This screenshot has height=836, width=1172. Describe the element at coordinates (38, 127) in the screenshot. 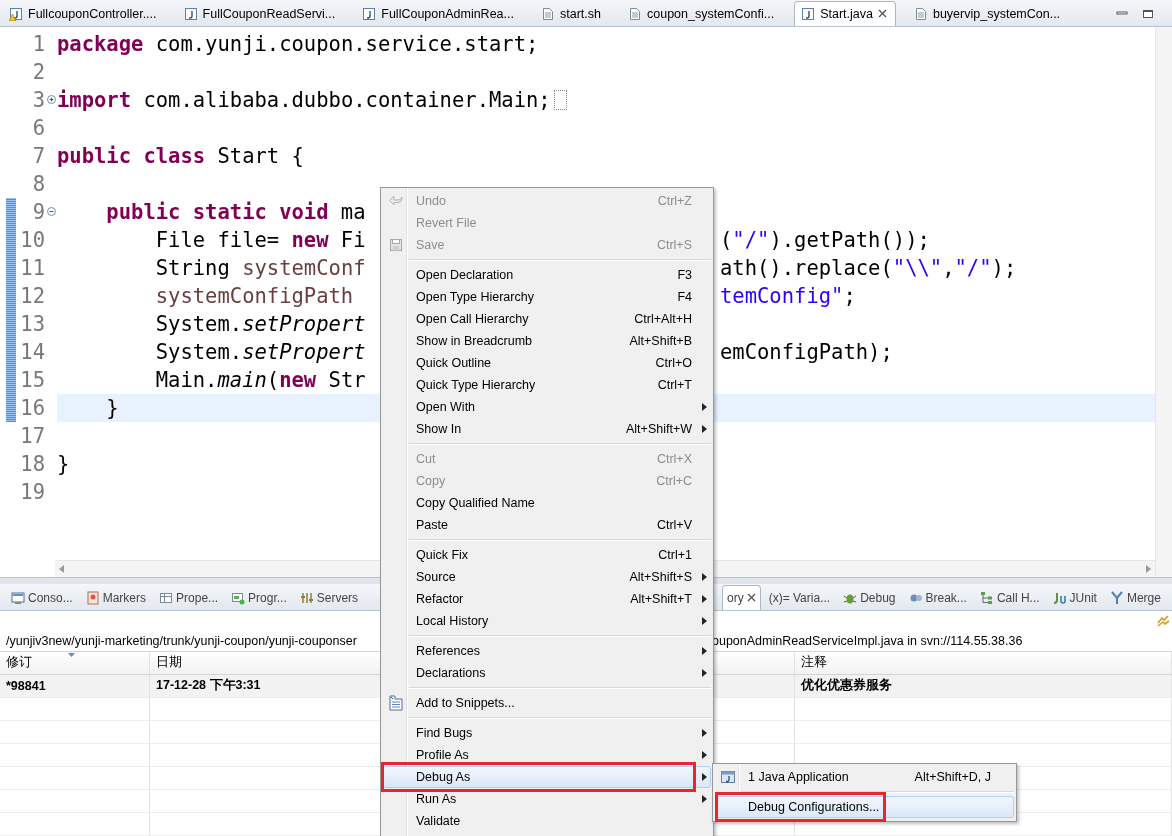

I see `line-number: 6` at that location.